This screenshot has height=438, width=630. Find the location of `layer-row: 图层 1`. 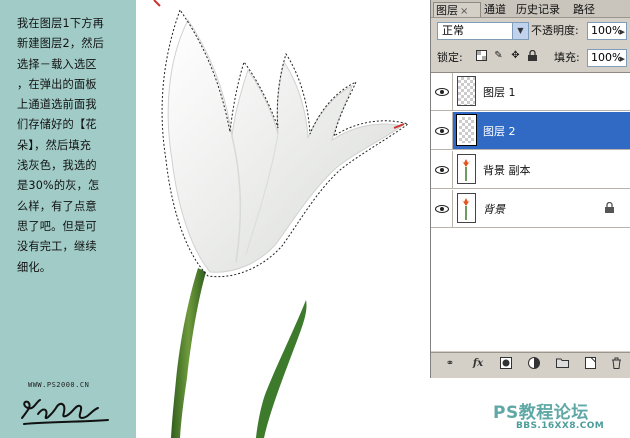

layer-row: 图层 1 is located at coordinates (530, 92).